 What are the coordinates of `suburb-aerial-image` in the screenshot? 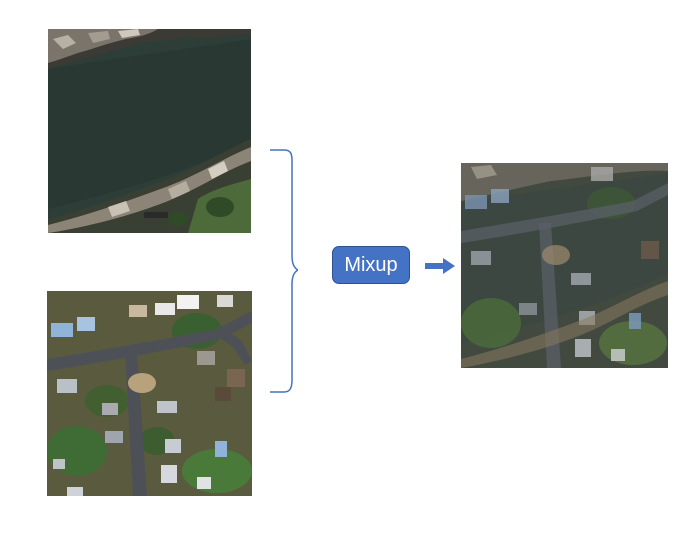 It's located at (149, 393).